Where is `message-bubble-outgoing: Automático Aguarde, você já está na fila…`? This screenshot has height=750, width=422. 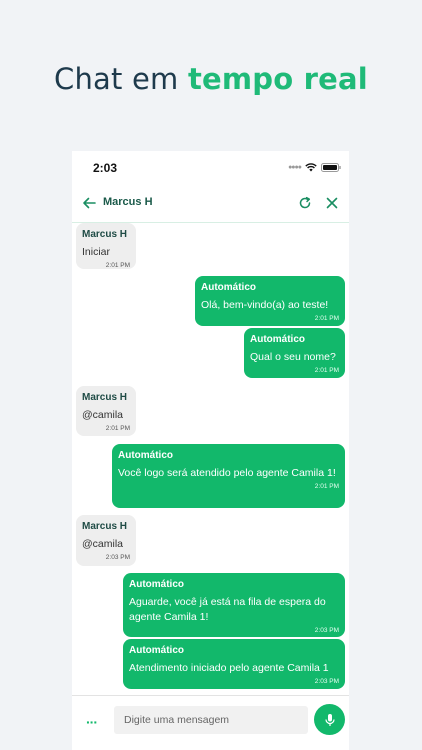 message-bubble-outgoing: Automático Aguarde, você já está na fila… is located at coordinates (234, 605).